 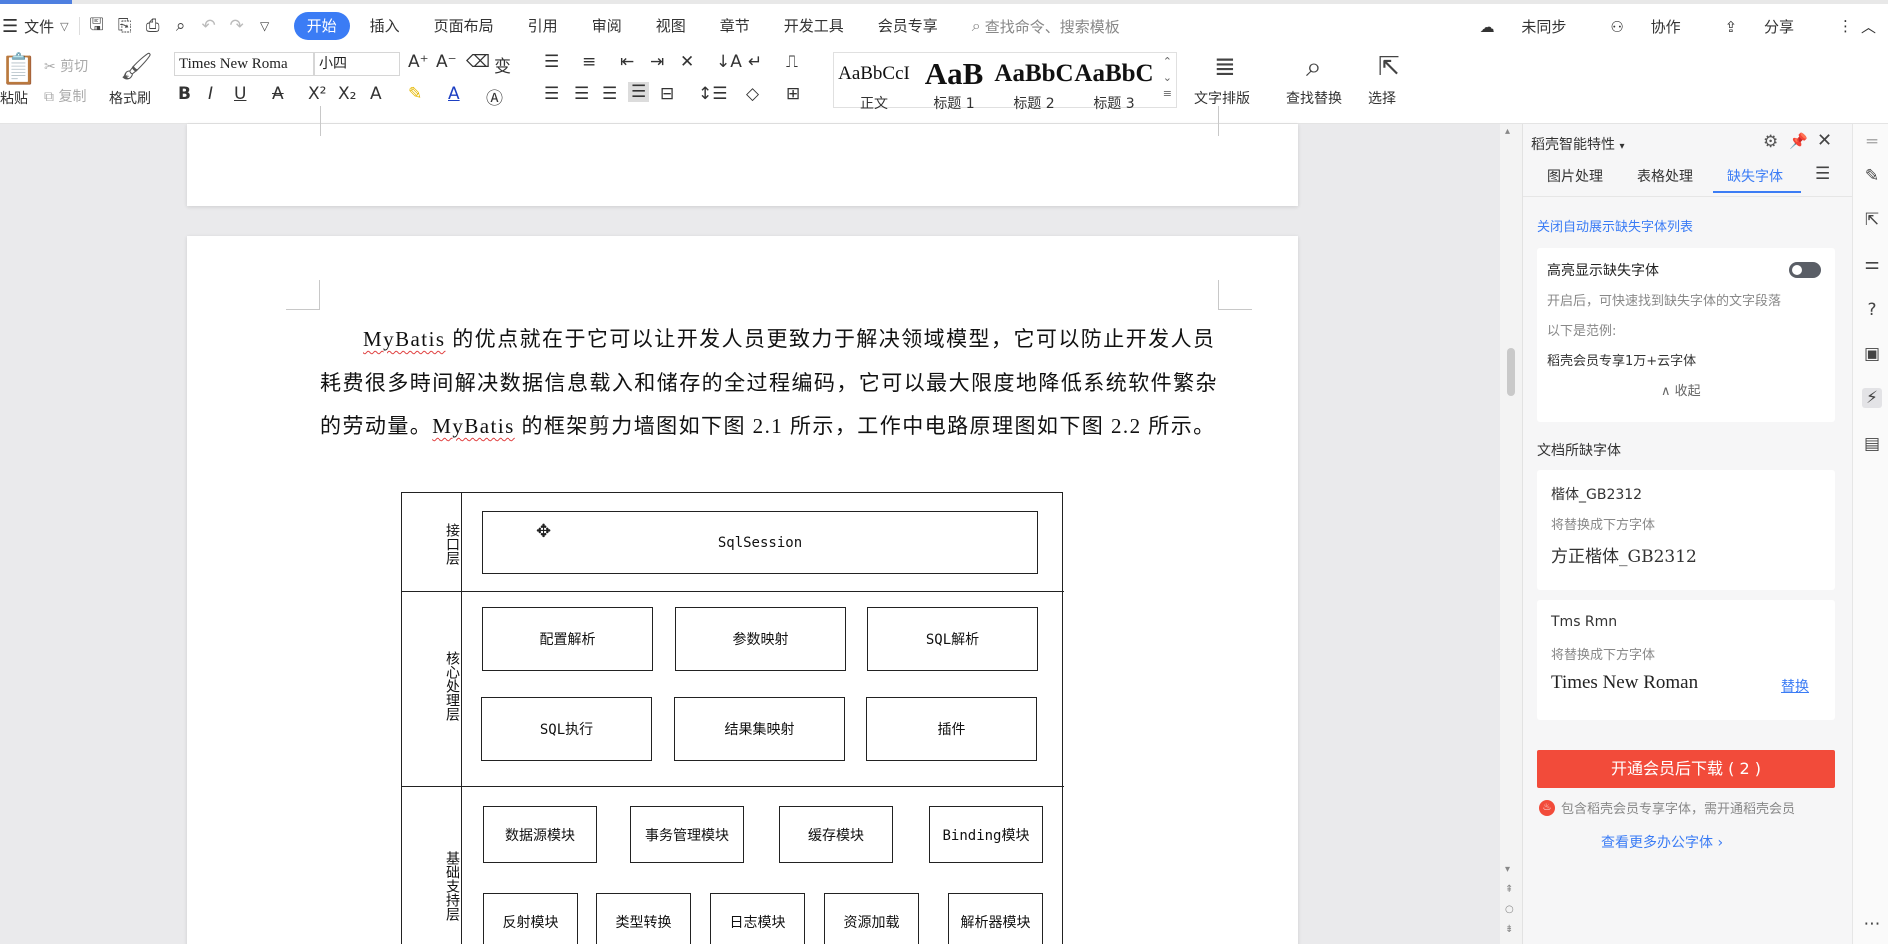 What do you see at coordinates (478, 62) in the screenshot?
I see `clear-format-icon: ⌫` at bounding box center [478, 62].